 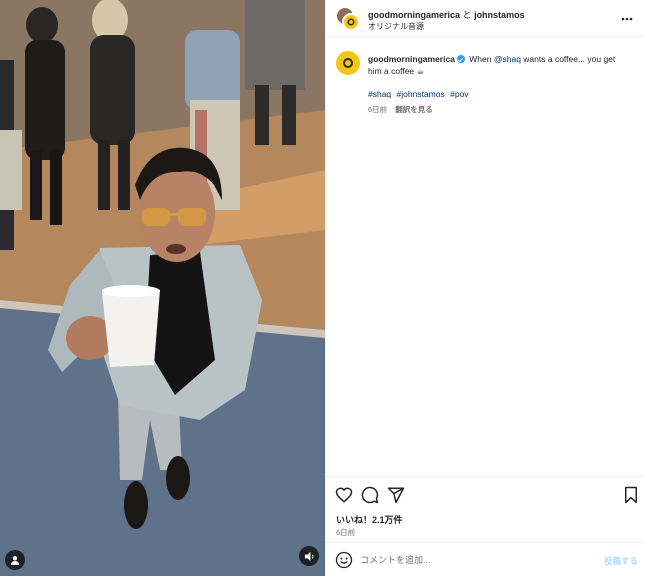 I want to click on hashtag-link: #shaq, so click(x=379, y=94).